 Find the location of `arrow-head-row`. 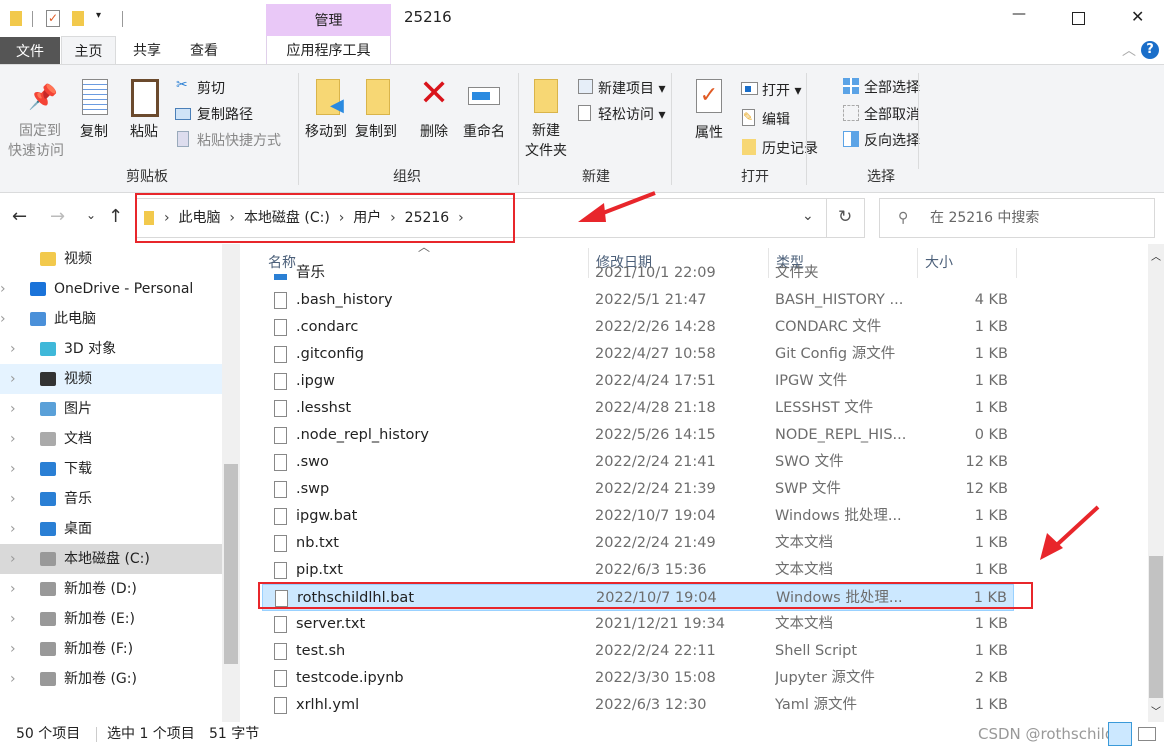

arrow-head-row is located at coordinates (1051, 546).